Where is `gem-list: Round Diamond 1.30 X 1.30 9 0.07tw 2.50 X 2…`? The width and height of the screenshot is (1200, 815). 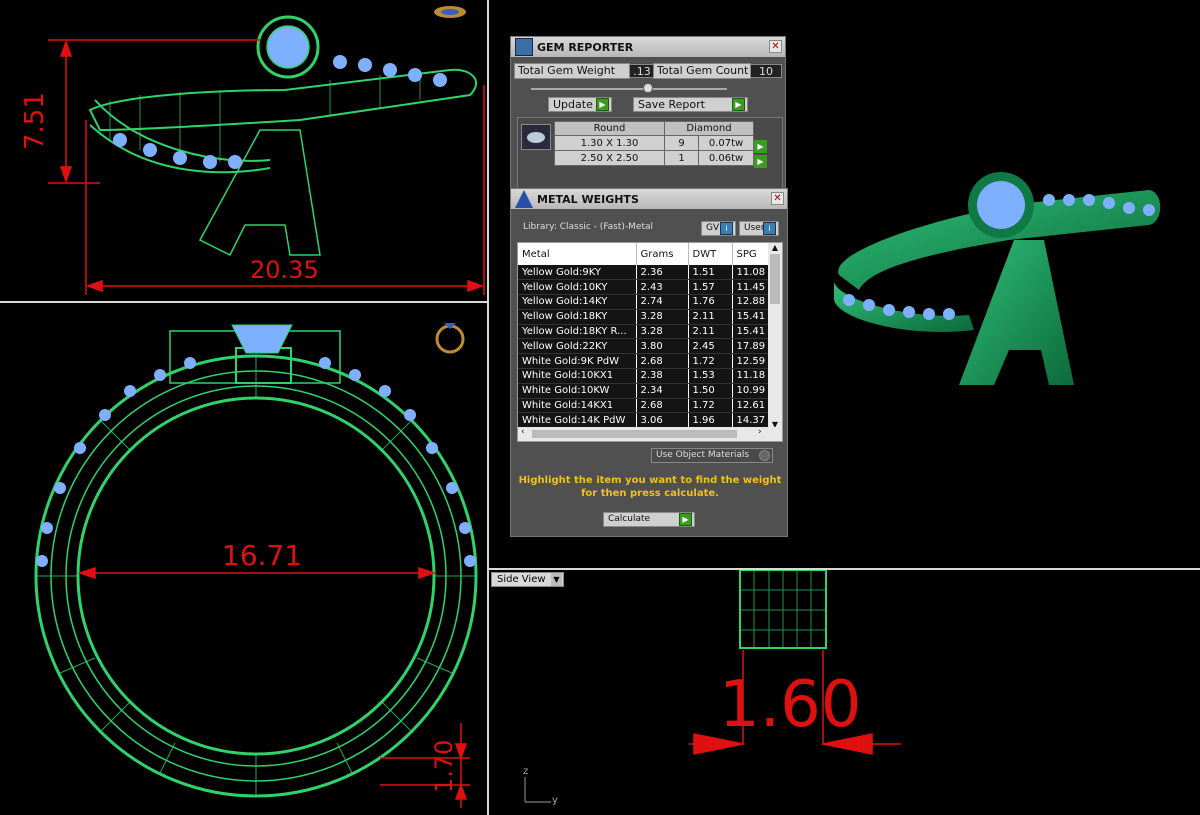 gem-list: Round Diamond 1.30 X 1.30 9 0.07tw 2.50 X 2… is located at coordinates (650, 154).